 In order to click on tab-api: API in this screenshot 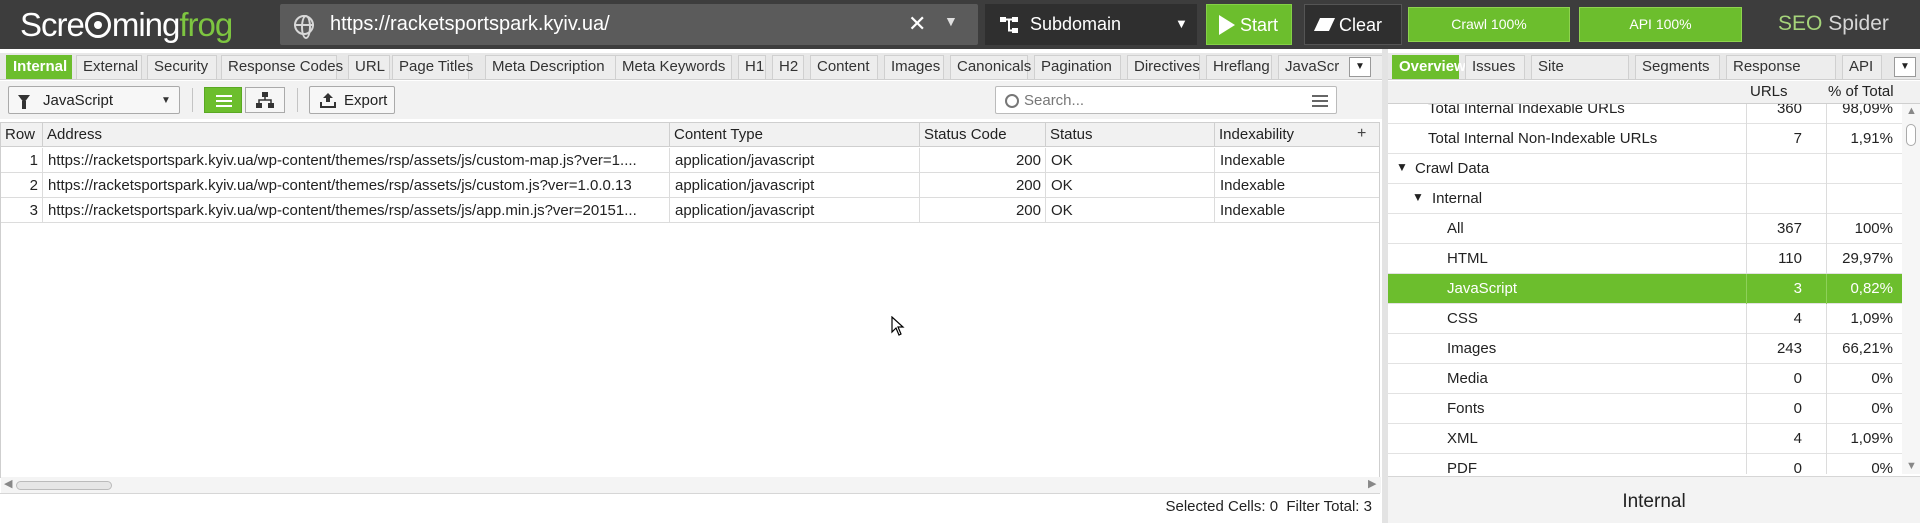, I will do `click(1862, 67)`.